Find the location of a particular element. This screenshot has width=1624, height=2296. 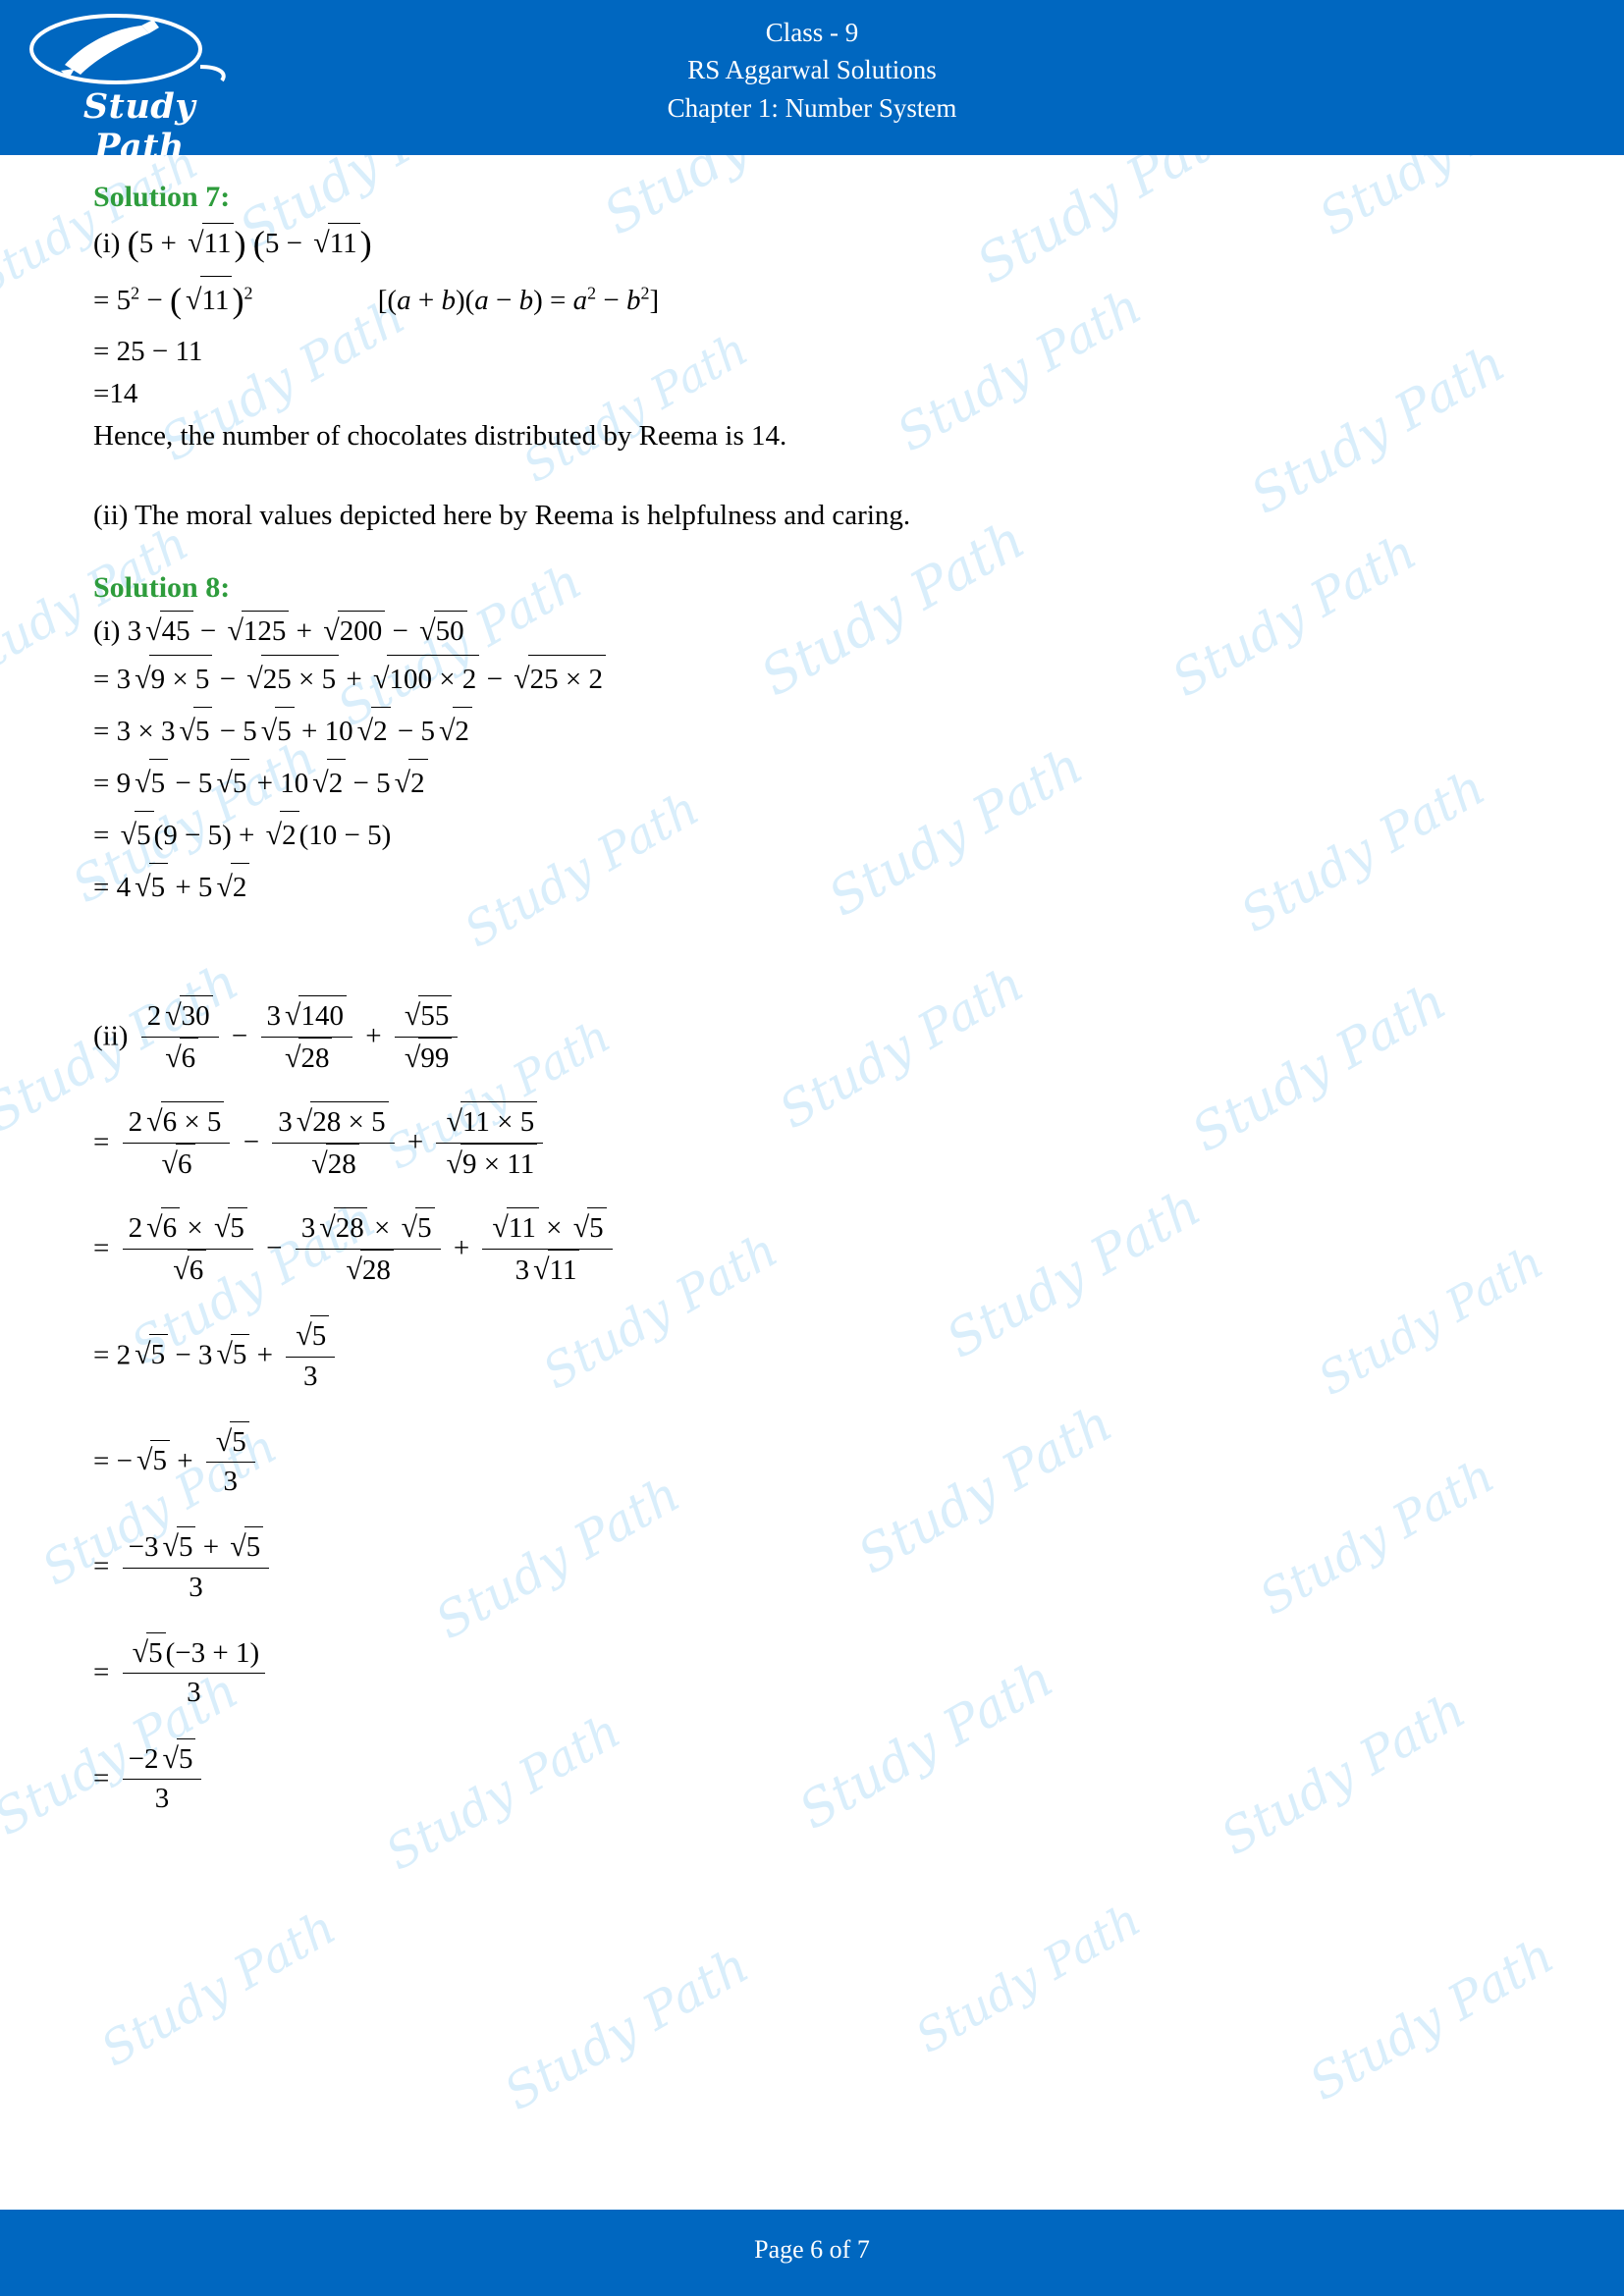

solution-8-i-line-3: = 3 × 3 √5 − 5 √5 + 10 √2 − 5 √2 is located at coordinates (819, 731).